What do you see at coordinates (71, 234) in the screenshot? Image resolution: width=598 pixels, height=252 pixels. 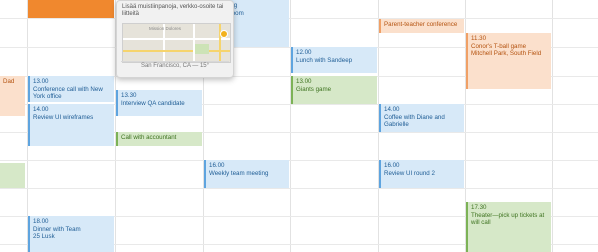 I see `event-dinner: 18.00 Dinner with Team 25 Lusk` at bounding box center [71, 234].